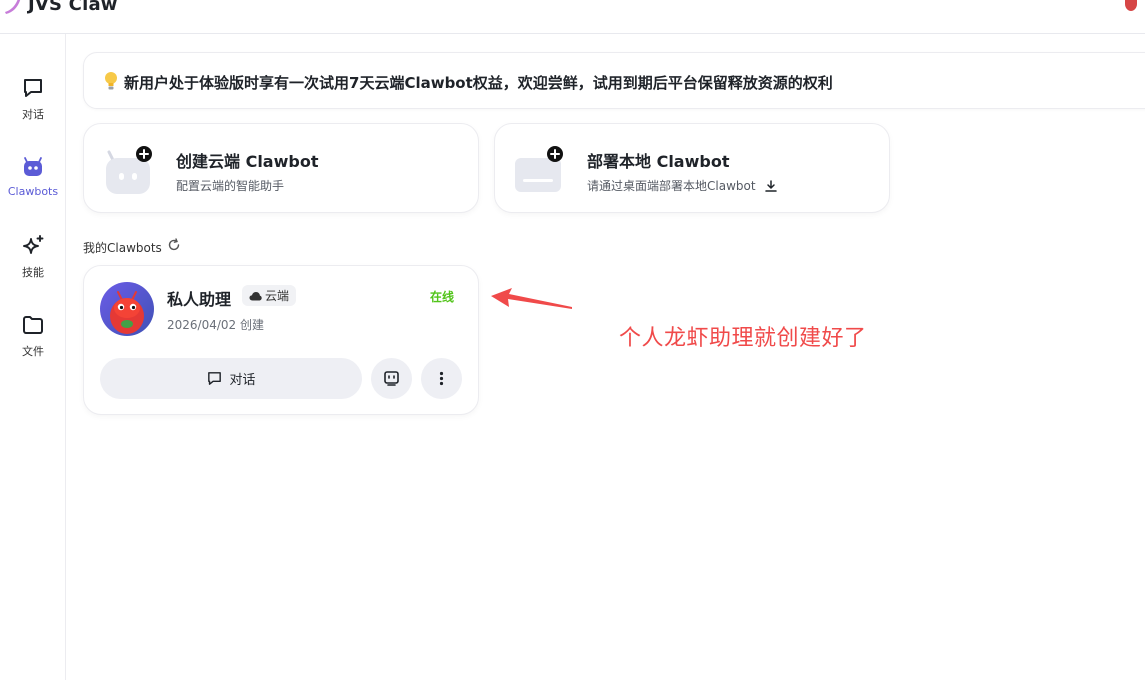 This screenshot has width=1145, height=680. I want to click on sidebar-item-label: 技能, so click(33, 272).